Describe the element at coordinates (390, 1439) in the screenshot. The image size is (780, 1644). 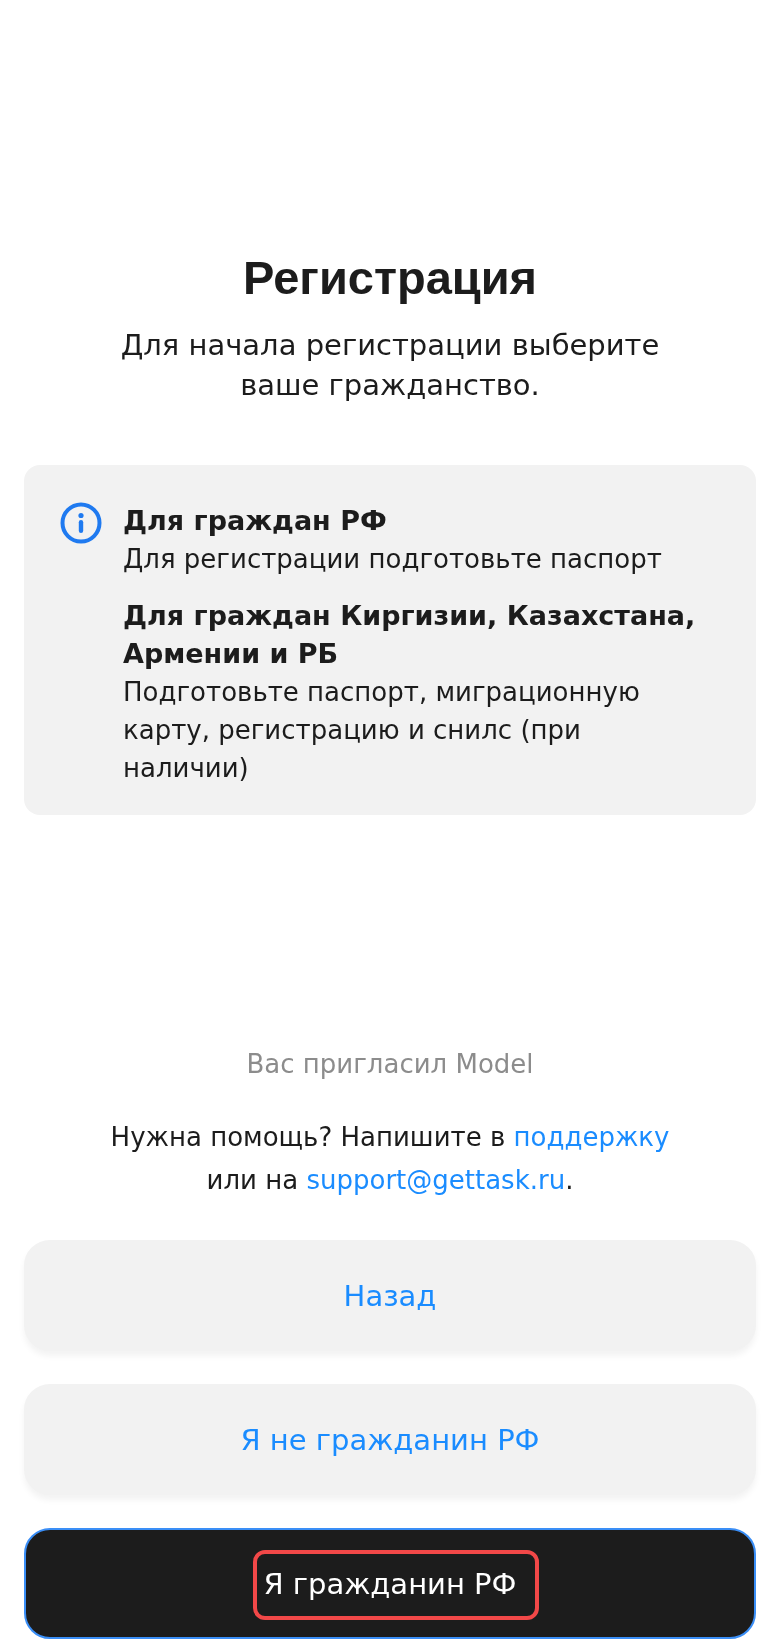
I see `secondary-button: Я не гражданин РФ` at that location.